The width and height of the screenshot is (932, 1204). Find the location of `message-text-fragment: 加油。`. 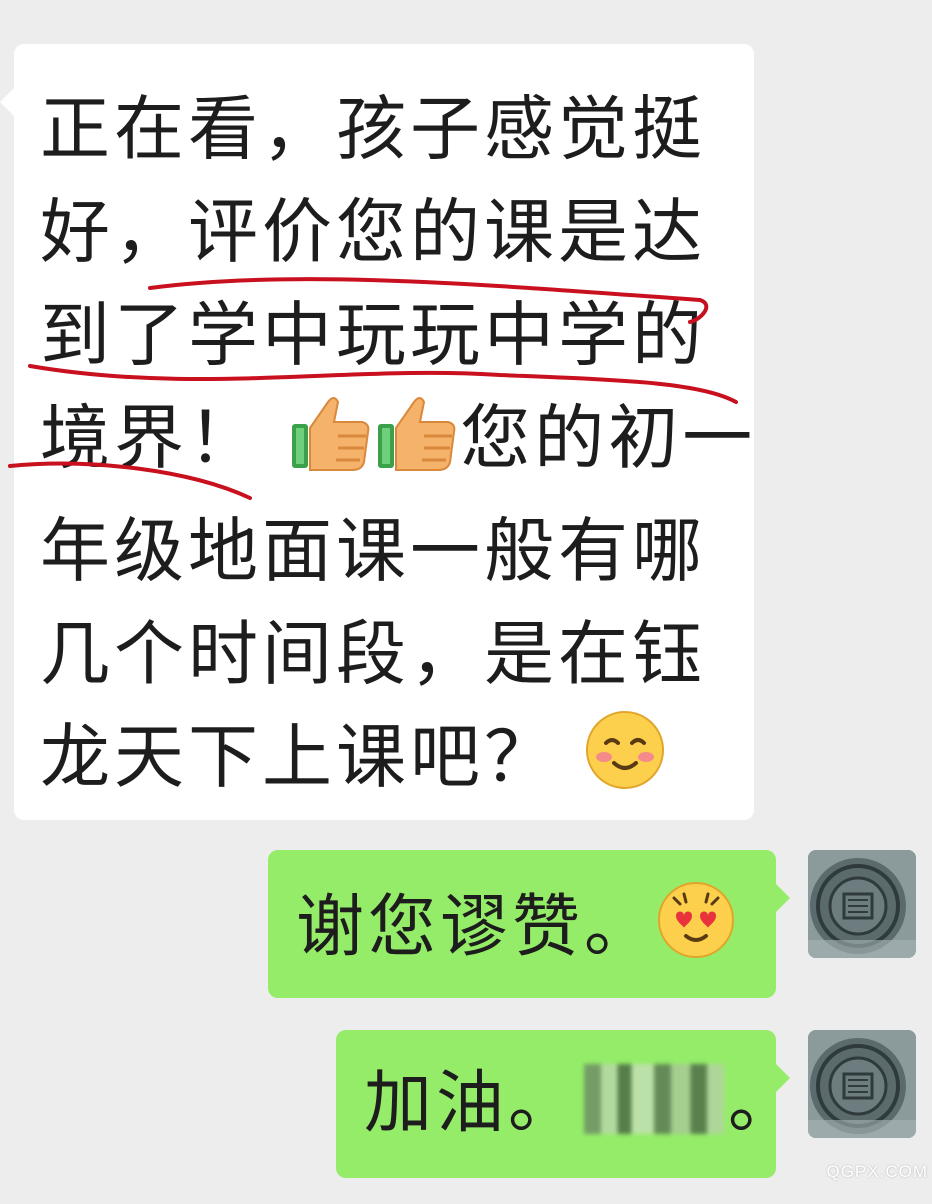

message-text-fragment: 加油。 is located at coordinates (472, 1103).